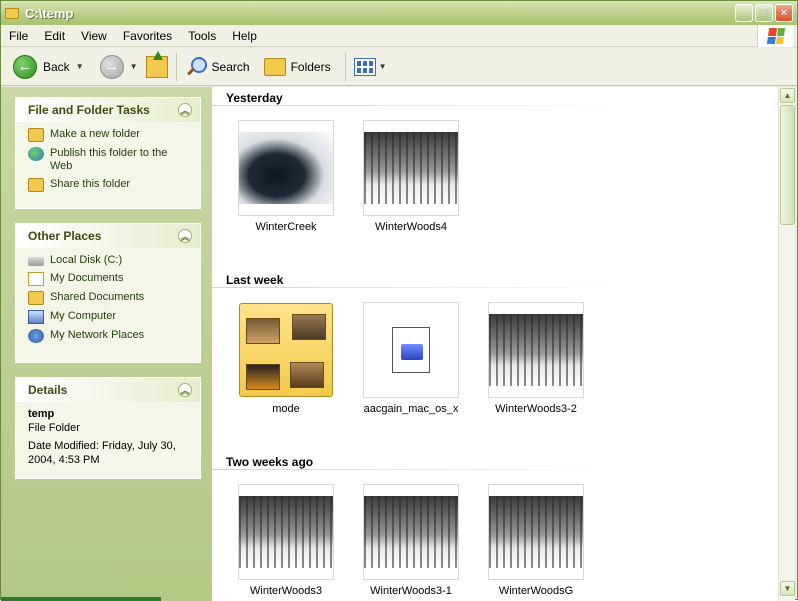  I want to click on file-label: WinterWoodsG, so click(536, 591).